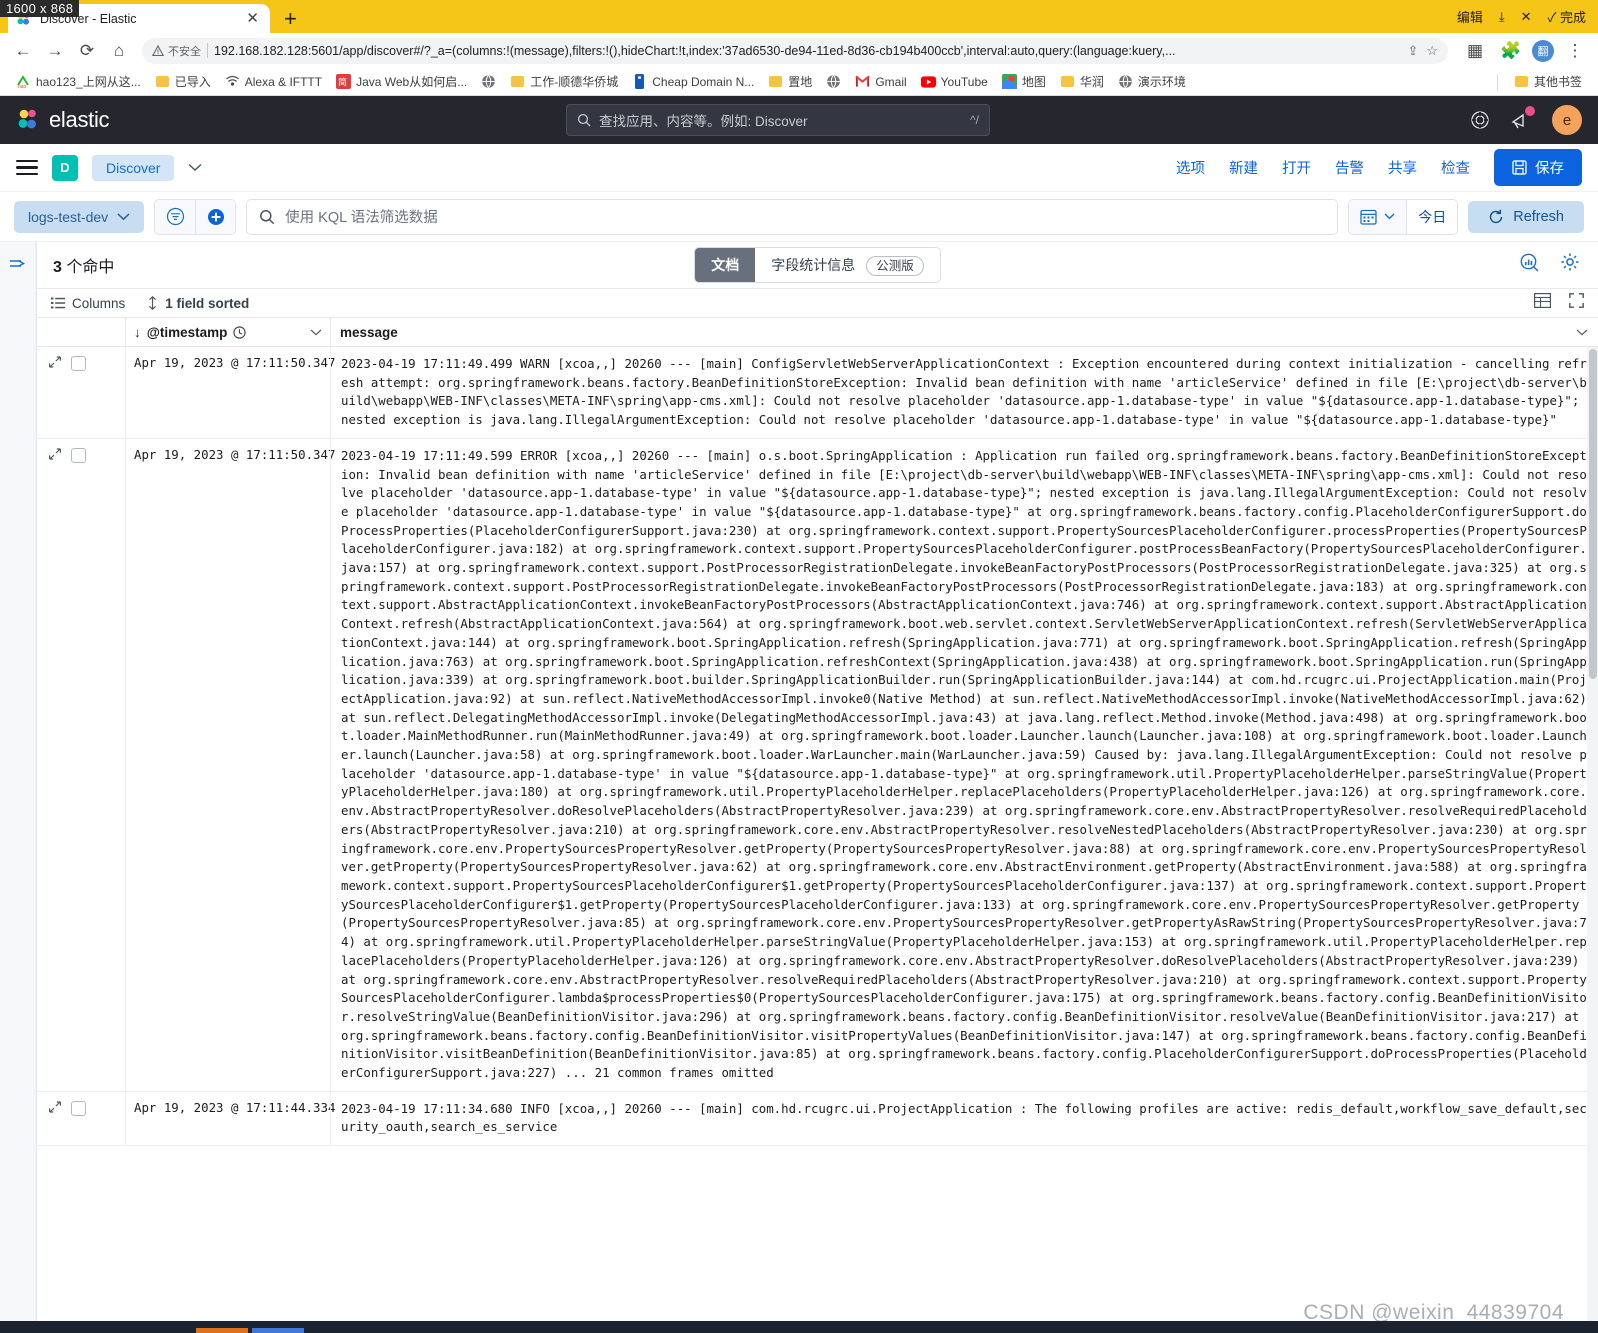 This screenshot has height=1333, width=1598. What do you see at coordinates (1455, 167) in the screenshot?
I see `nav-link-inspect: 检查` at bounding box center [1455, 167].